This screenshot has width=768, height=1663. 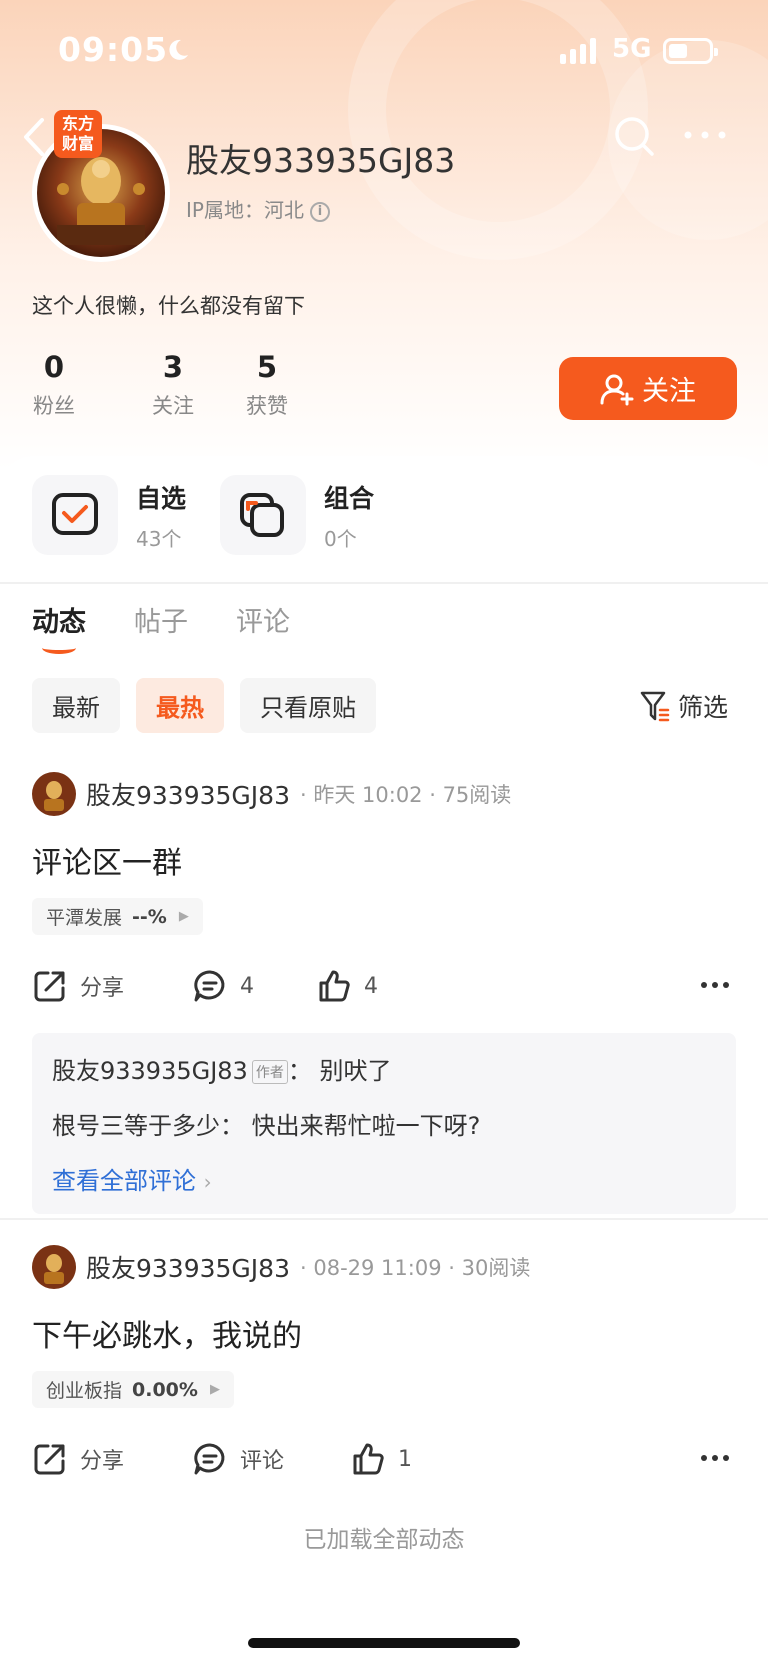 What do you see at coordinates (124, 1181) in the screenshot?
I see `view-all-label: 查看全部评论` at bounding box center [124, 1181].